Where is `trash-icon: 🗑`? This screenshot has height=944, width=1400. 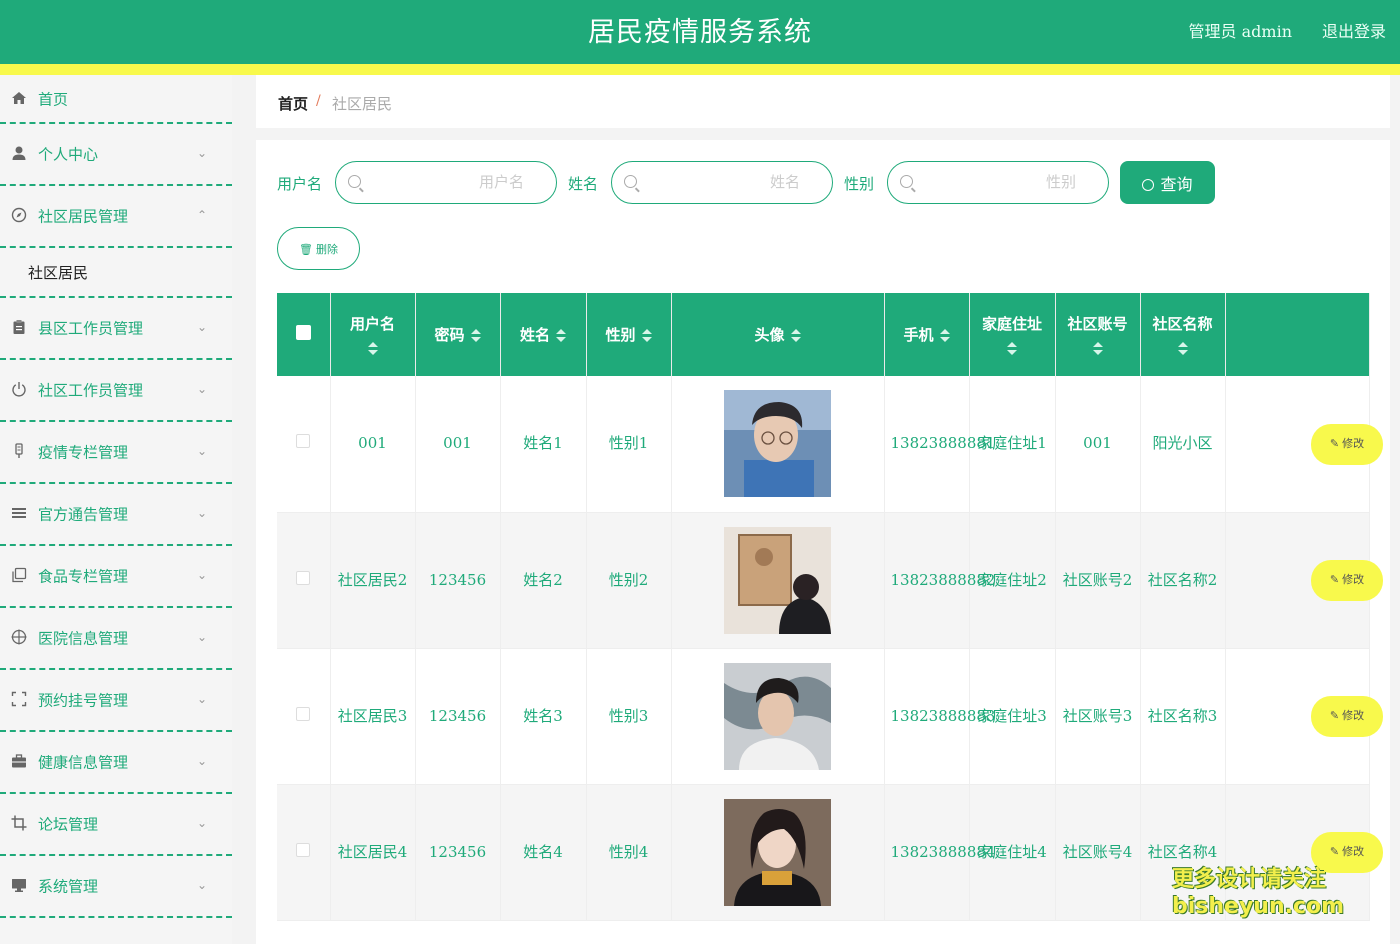
trash-icon: 🗑 is located at coordinates (305, 249).